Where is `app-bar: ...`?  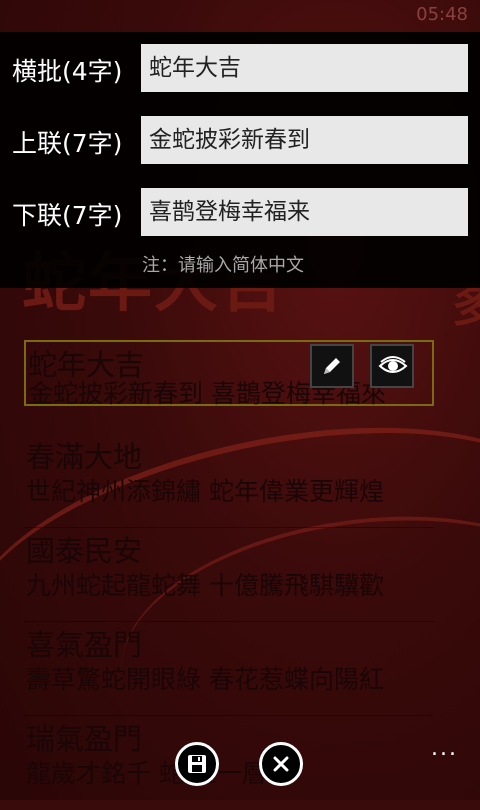 app-bar: ... is located at coordinates (240, 760).